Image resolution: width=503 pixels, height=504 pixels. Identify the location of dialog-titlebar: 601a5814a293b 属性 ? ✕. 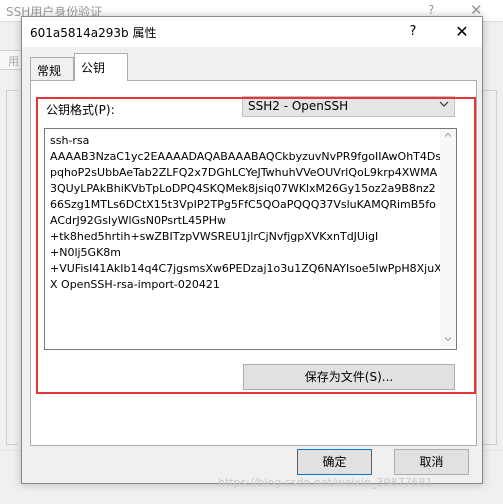
(252, 32).